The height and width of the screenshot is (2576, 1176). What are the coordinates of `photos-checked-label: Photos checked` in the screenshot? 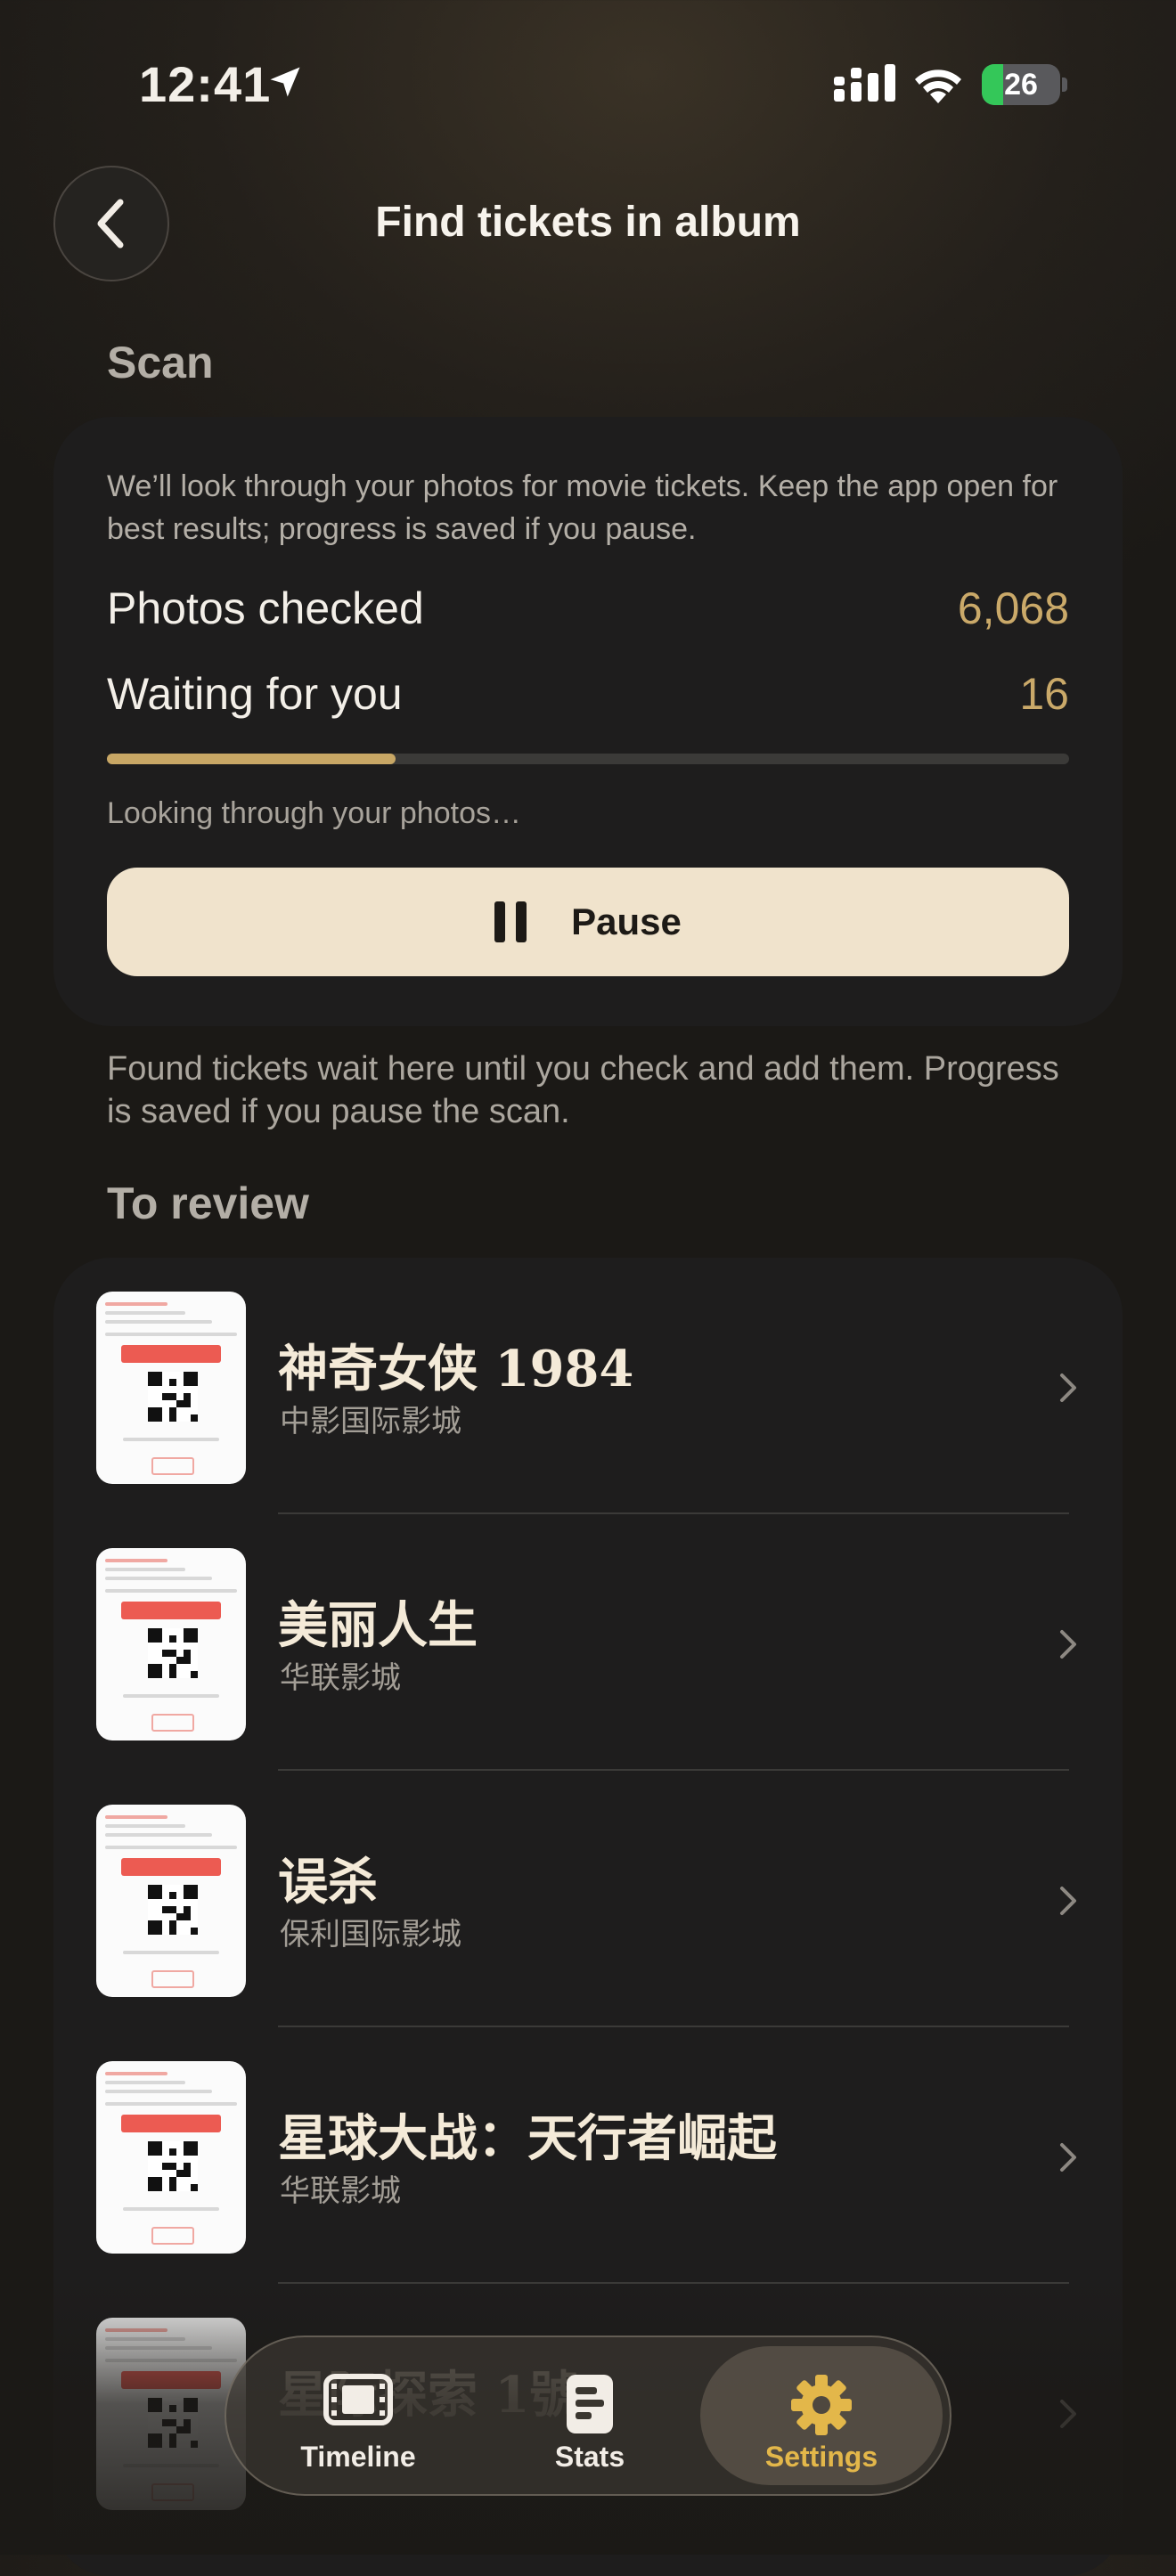 It's located at (265, 608).